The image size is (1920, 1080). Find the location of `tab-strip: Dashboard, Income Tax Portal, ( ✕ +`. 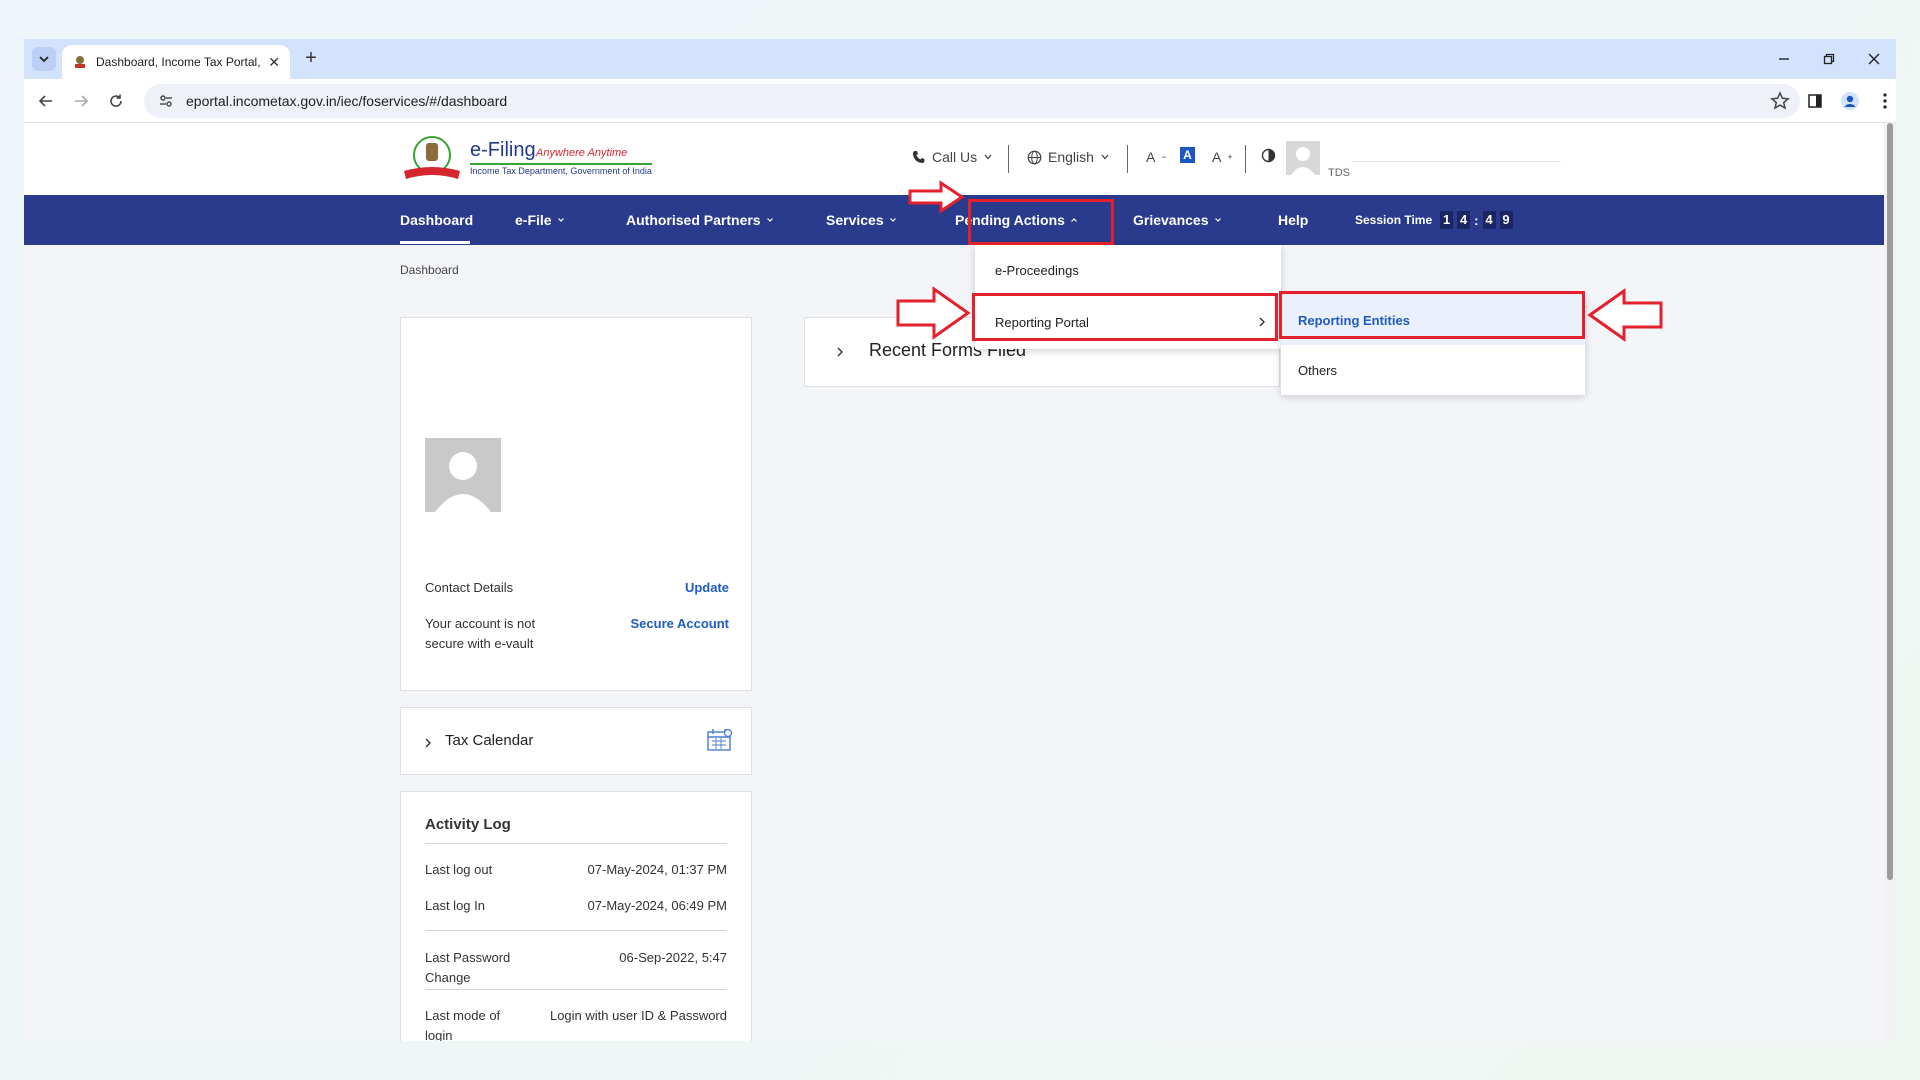

tab-strip: Dashboard, Income Tax Portal, ( ✕ + is located at coordinates (960, 59).